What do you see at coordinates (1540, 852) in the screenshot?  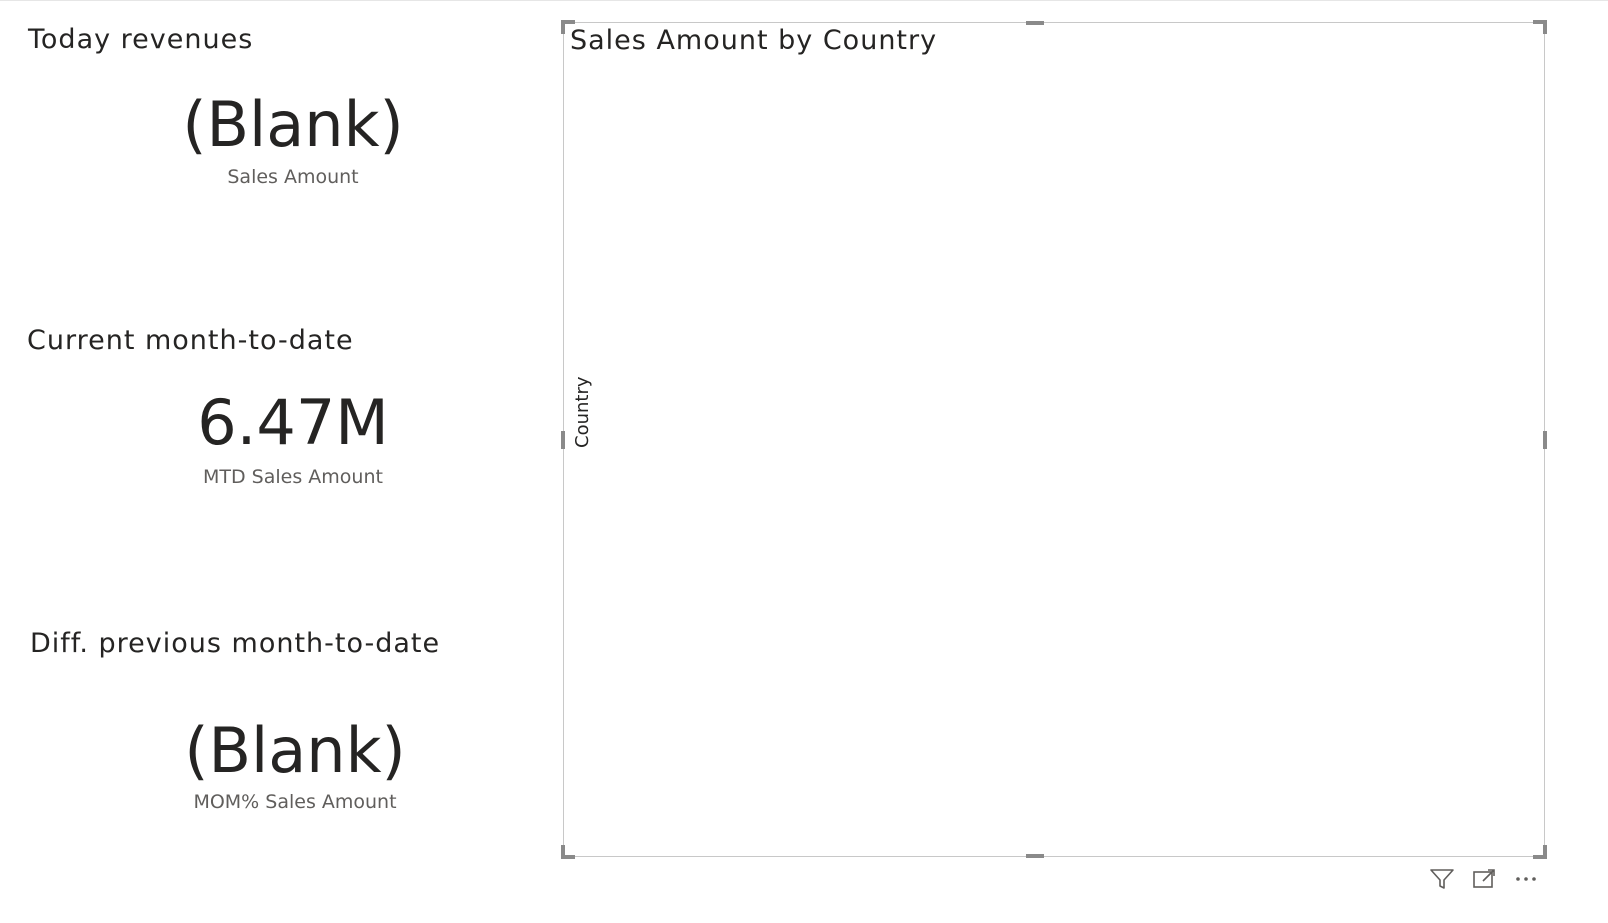 I see `resize-handle-bottom-right` at bounding box center [1540, 852].